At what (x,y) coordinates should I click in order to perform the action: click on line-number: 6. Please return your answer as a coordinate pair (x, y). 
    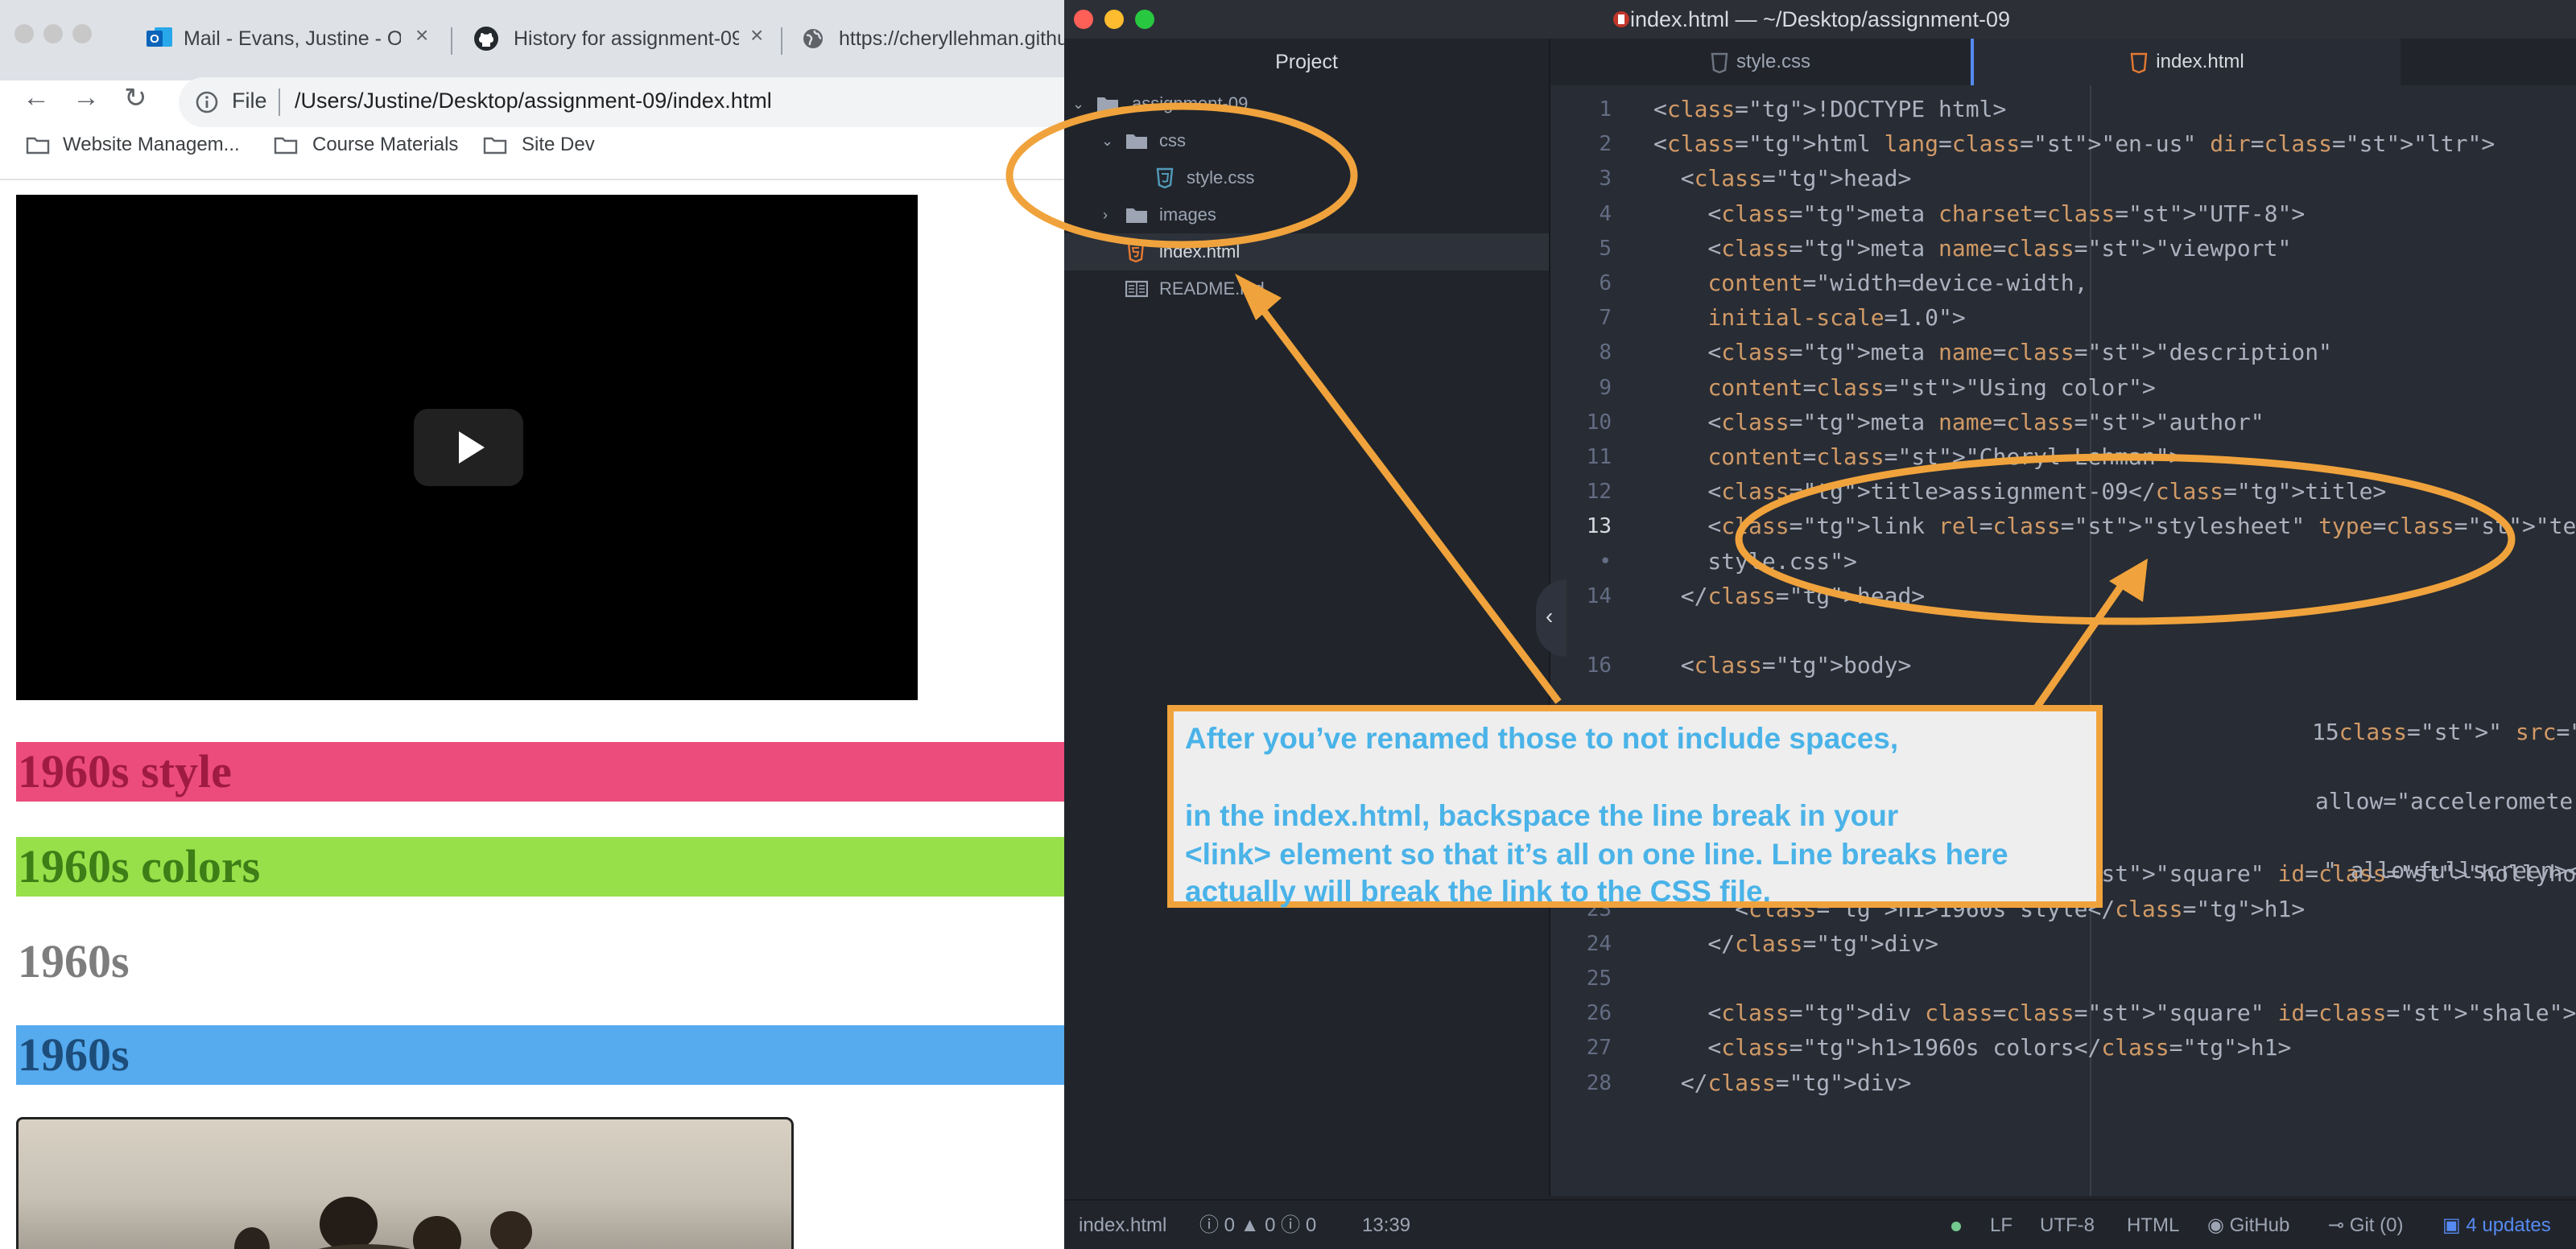
    Looking at the image, I should click on (1605, 283).